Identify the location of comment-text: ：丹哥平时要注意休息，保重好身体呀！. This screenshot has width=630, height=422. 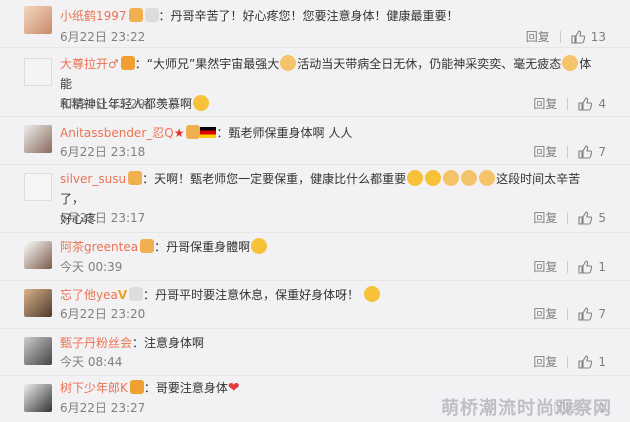
(251, 295).